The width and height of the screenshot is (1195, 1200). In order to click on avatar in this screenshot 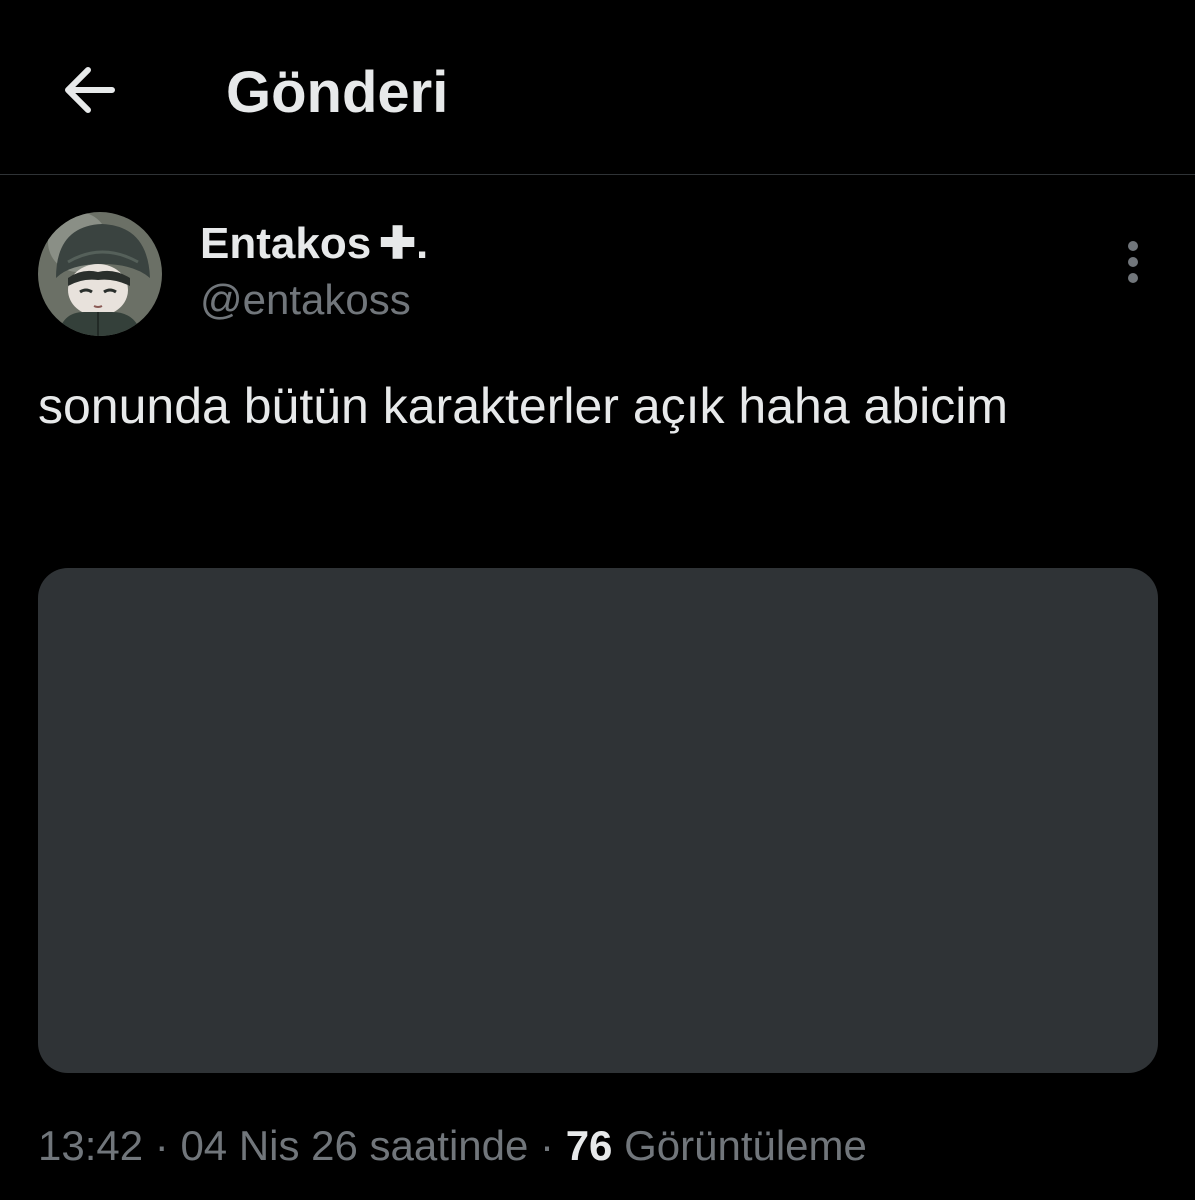, I will do `click(100, 274)`.